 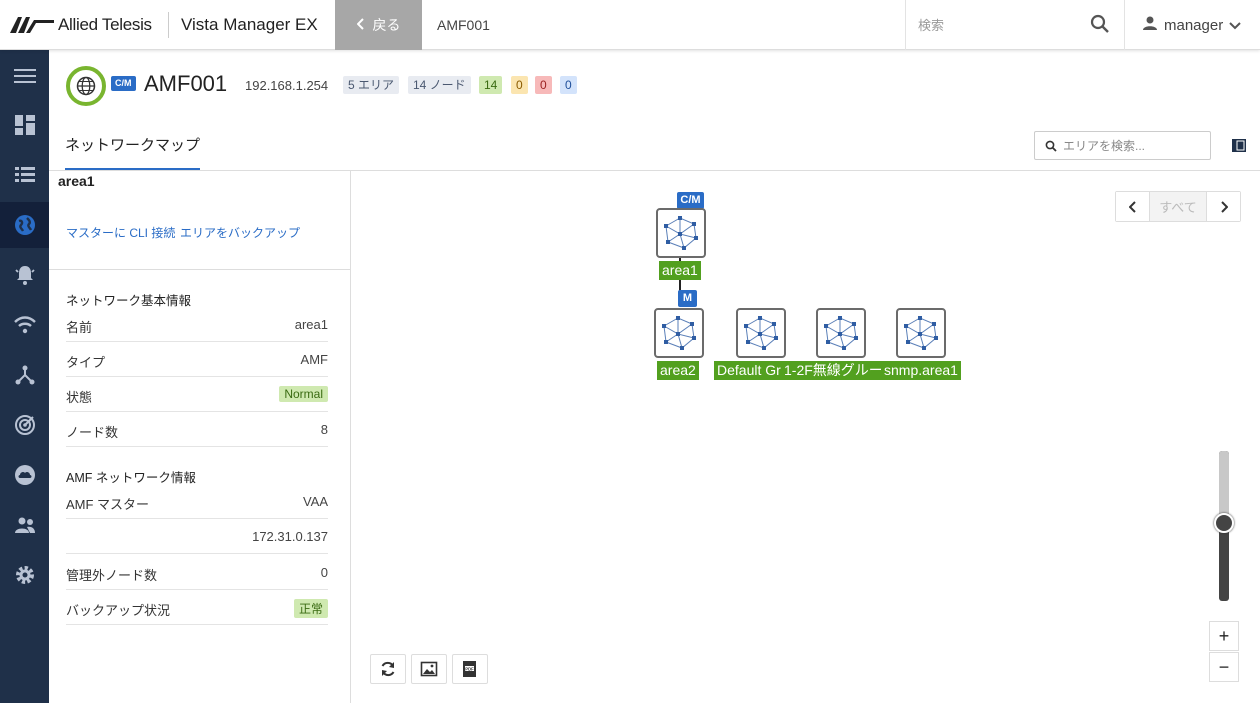 I want to click on menu-icon, so click(x=24, y=76).